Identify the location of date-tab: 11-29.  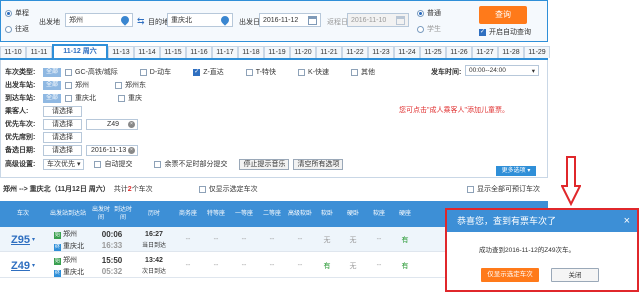
(537, 52).